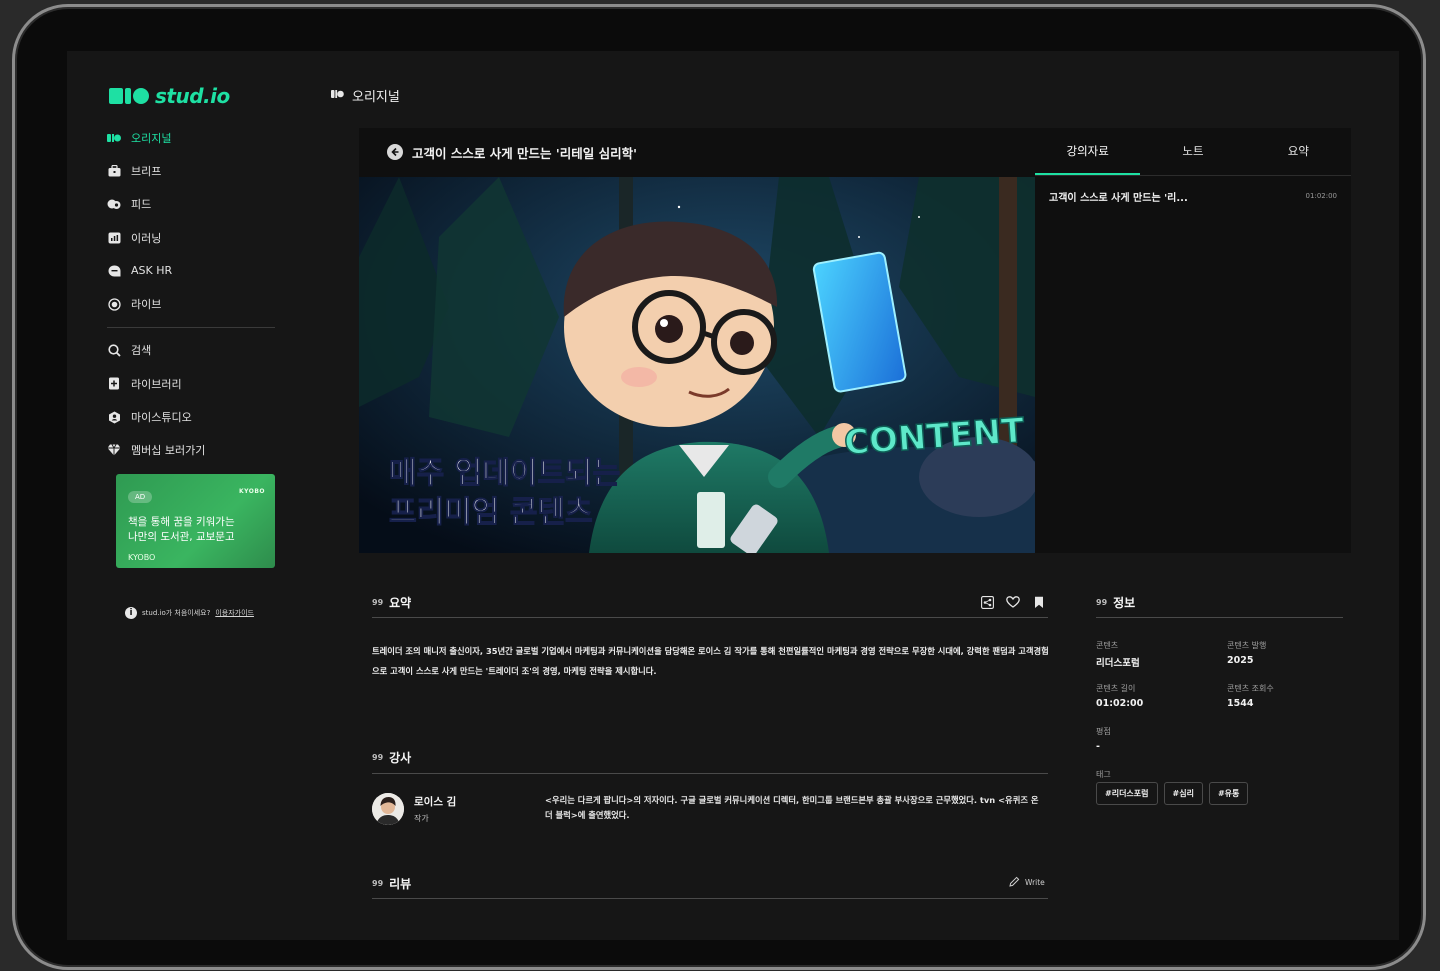 This screenshot has height=971, width=1440. Describe the element at coordinates (192, 450) in the screenshot. I see `sidebar-item-membership: 멤버십 보러가기` at that location.